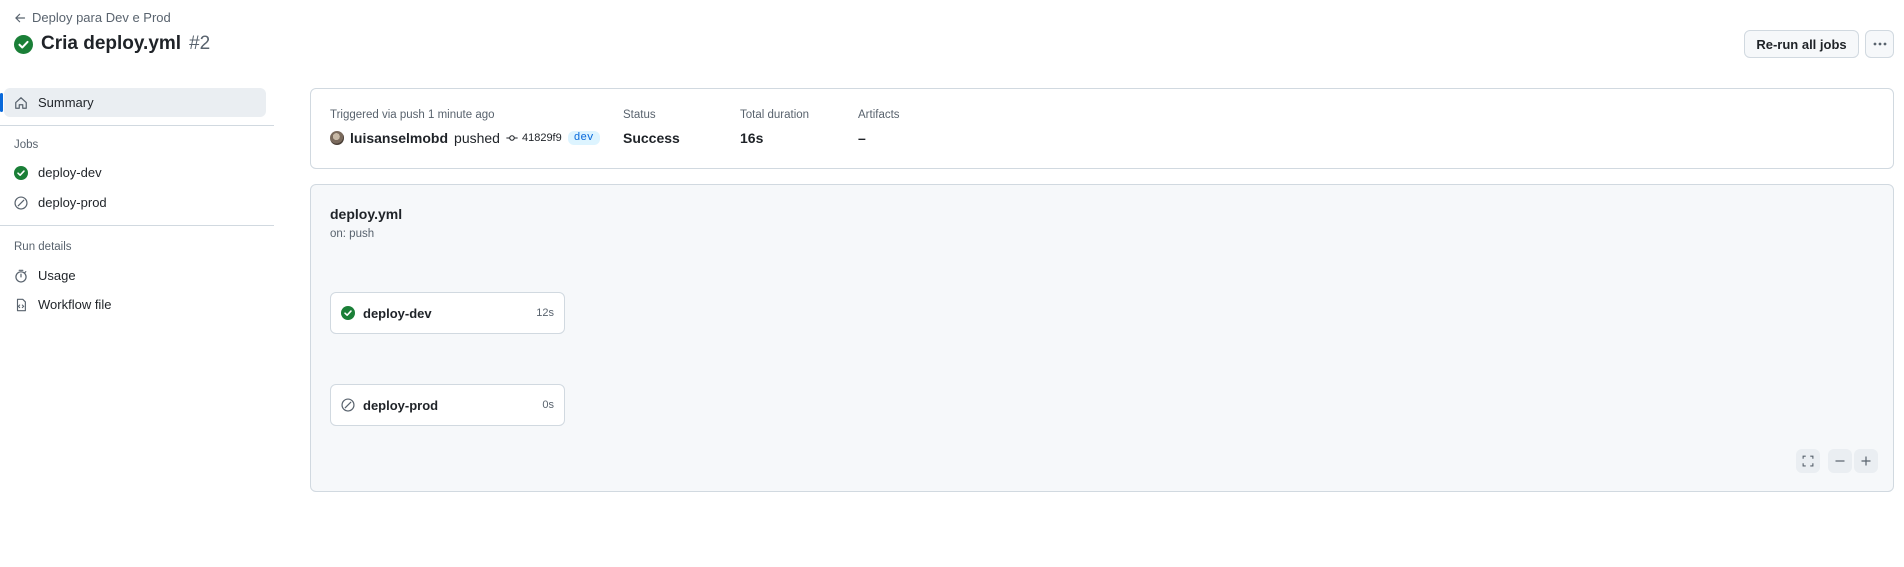  Describe the element at coordinates (752, 138) in the screenshot. I see `duration-value: 16s` at that location.